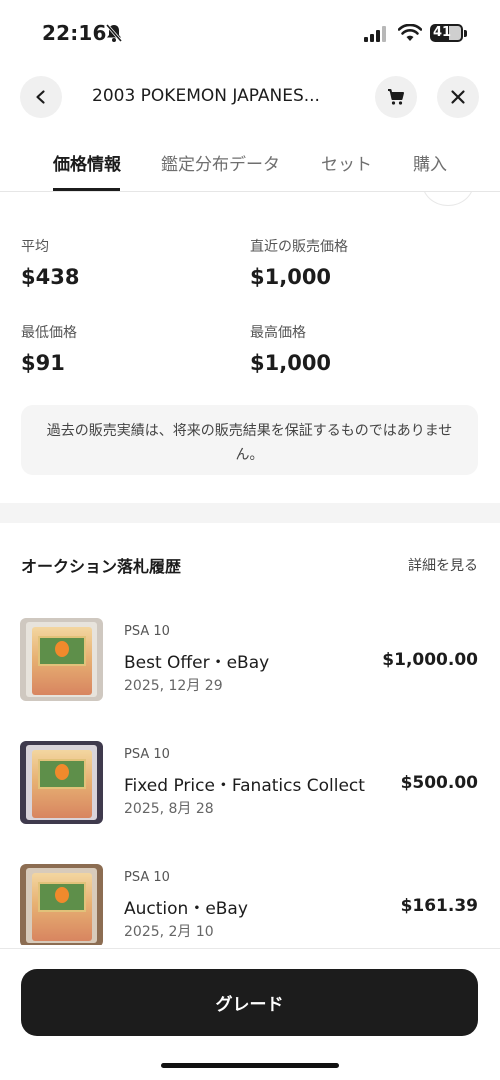 The height and width of the screenshot is (1080, 500). Describe the element at coordinates (74, 33) in the screenshot. I see `status-time: 22:16` at that location.